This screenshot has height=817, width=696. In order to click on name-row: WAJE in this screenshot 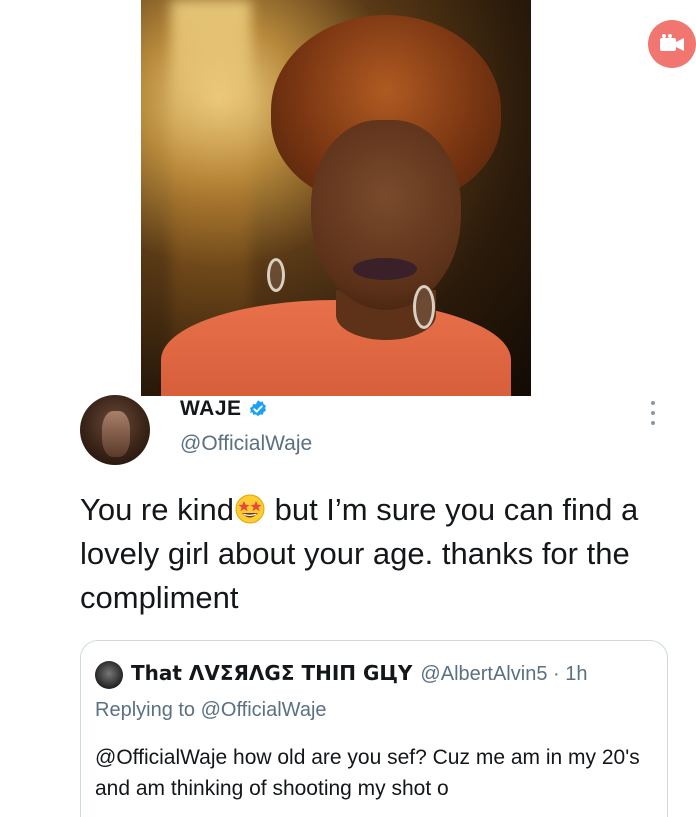, I will do `click(224, 409)`.